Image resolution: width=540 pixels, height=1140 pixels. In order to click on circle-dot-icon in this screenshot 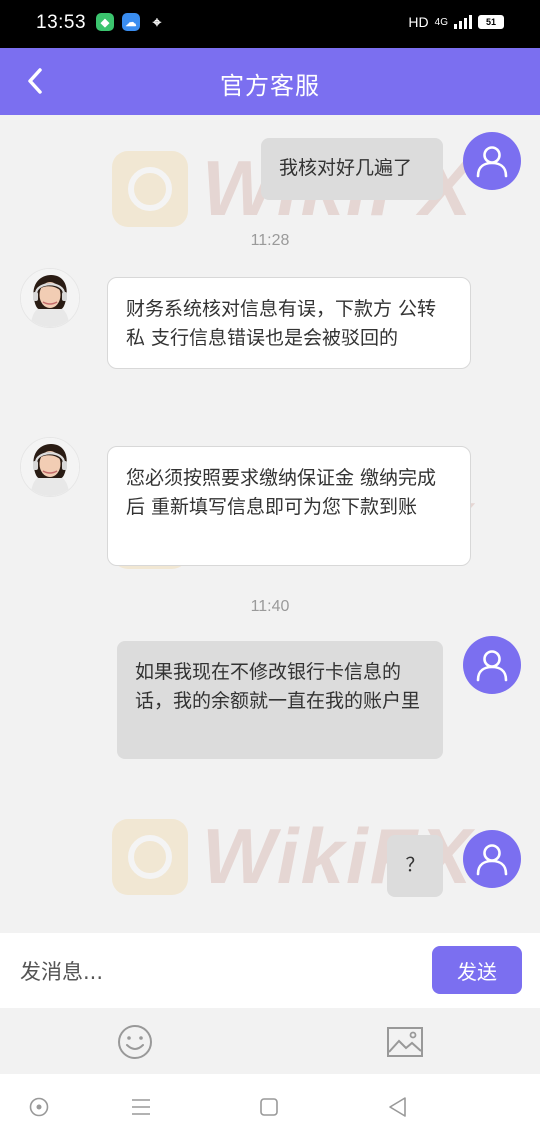, I will do `click(39, 1107)`.